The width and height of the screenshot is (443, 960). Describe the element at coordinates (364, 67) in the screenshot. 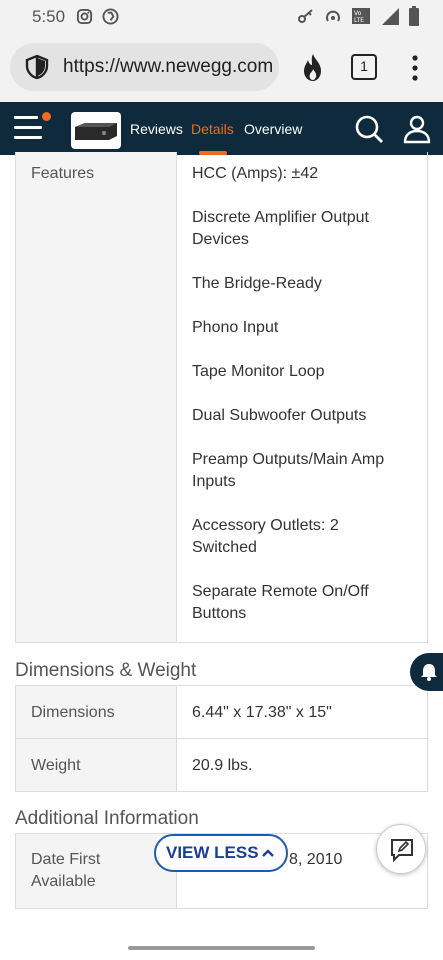

I see `tab-switcher-button: 1` at that location.